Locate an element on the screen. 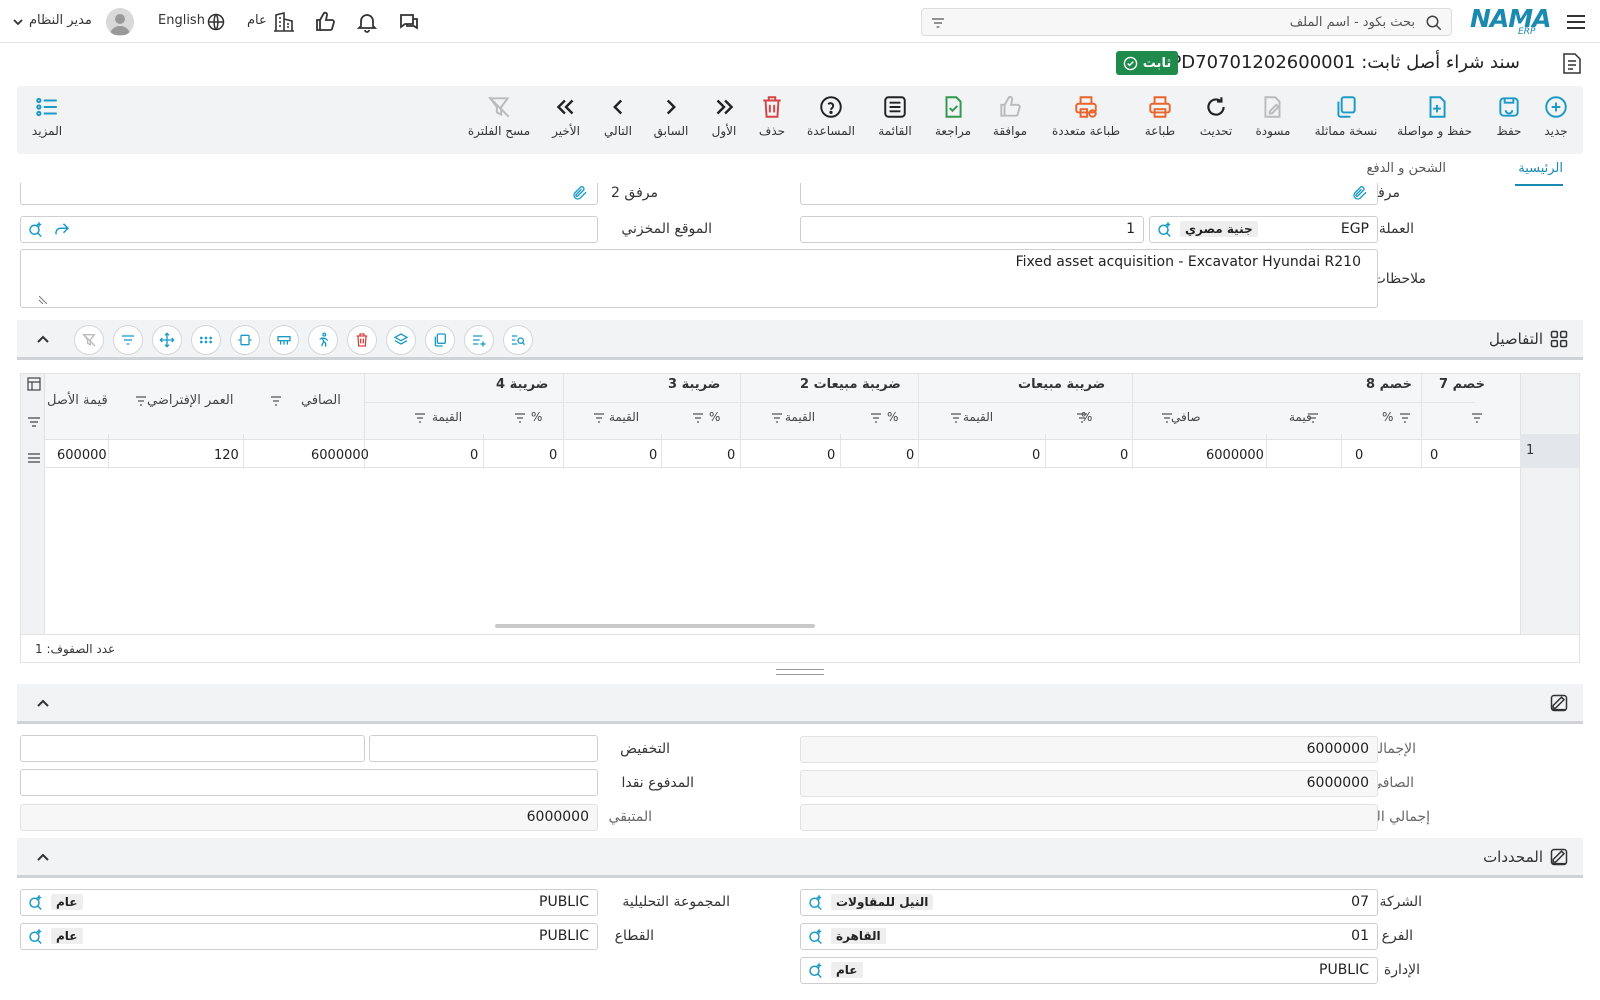 The image size is (1600, 1000). delete-row-button is located at coordinates (362, 340).